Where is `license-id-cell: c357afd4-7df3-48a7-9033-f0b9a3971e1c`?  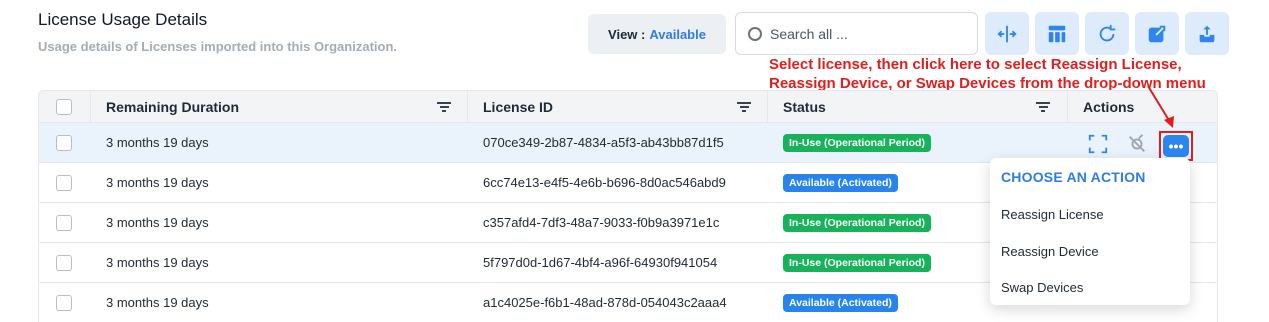
license-id-cell: c357afd4-7df3-48a7-9033-f0b9a3971e1c is located at coordinates (601, 222).